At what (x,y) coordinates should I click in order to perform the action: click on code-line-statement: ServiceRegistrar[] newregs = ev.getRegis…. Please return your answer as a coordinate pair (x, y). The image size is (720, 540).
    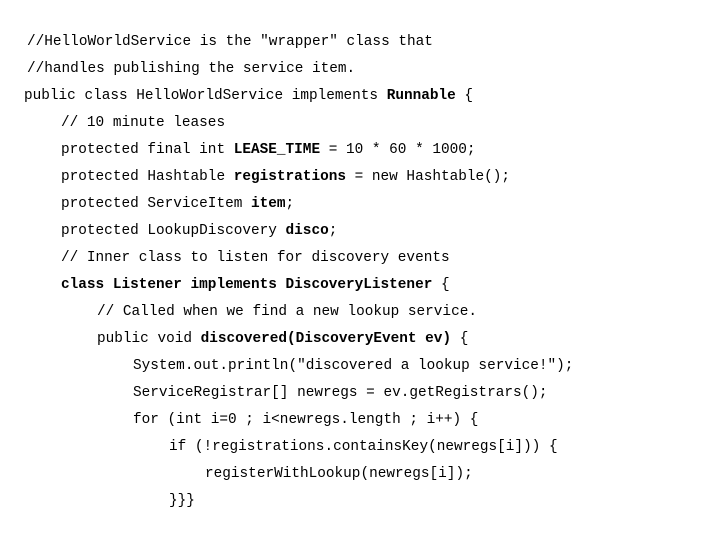
    Looking at the image, I should click on (340, 393).